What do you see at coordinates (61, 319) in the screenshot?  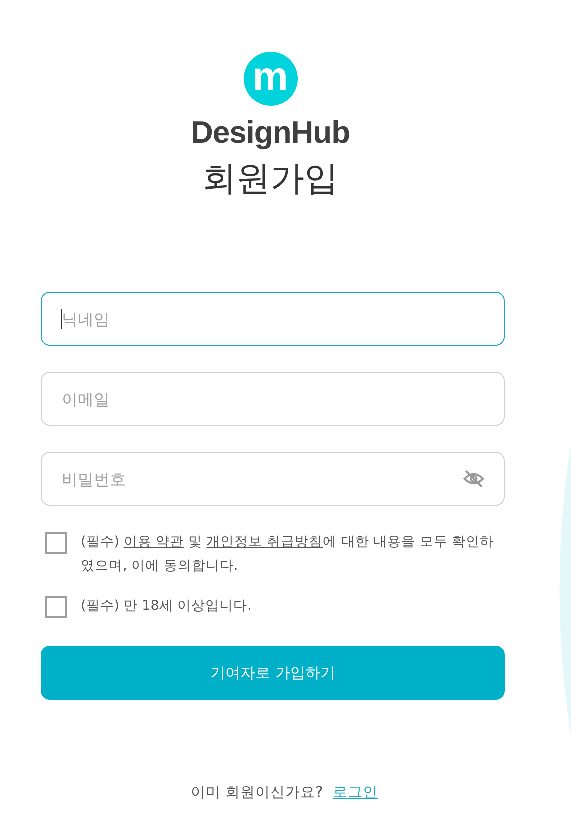 I see `text-cursor` at bounding box center [61, 319].